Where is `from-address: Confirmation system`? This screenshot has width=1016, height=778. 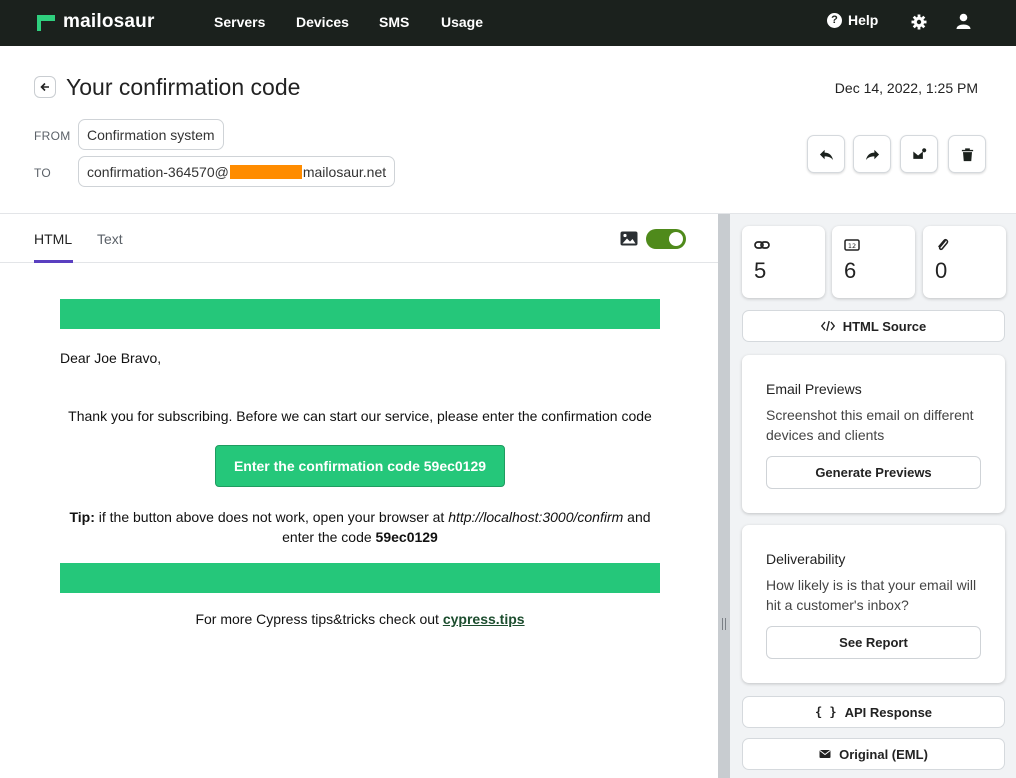
from-address: Confirmation system is located at coordinates (151, 134).